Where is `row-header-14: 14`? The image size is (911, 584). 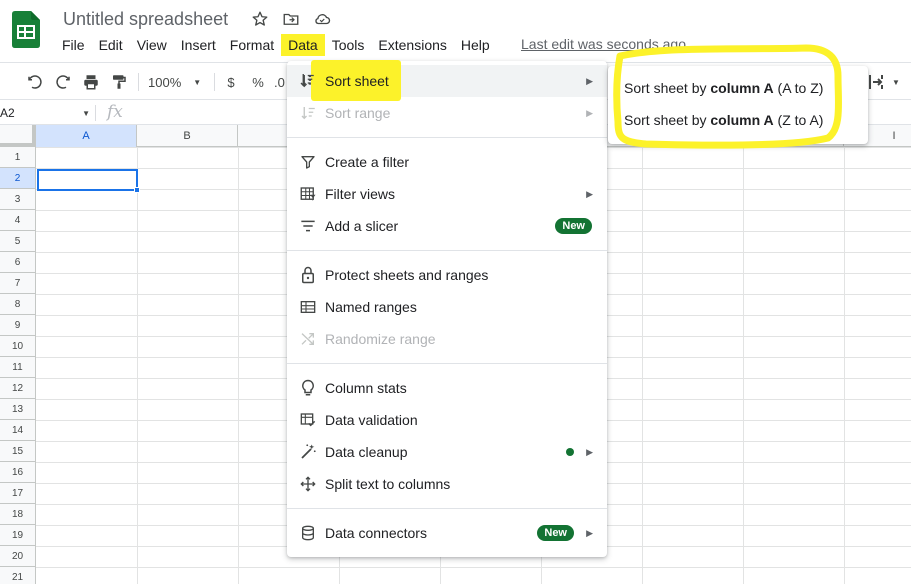
row-header-14: 14 is located at coordinates (18, 430).